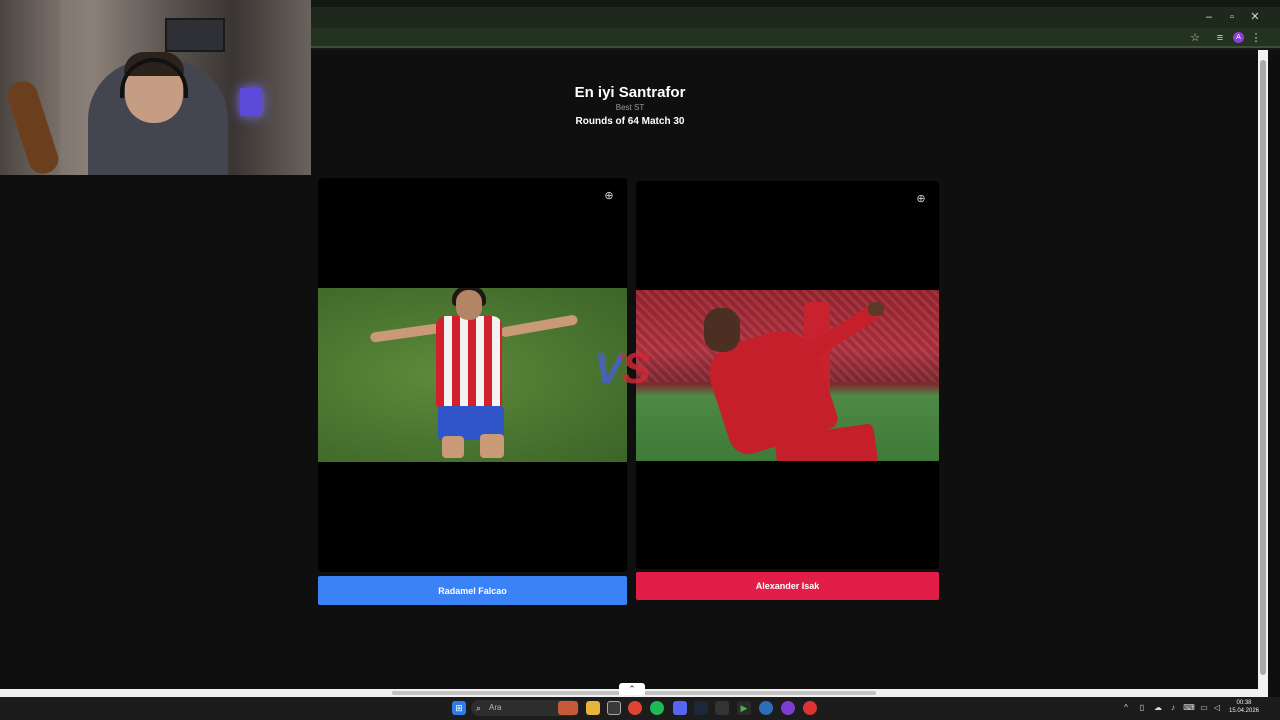 The width and height of the screenshot is (1280, 720). I want to click on play-icon: ▶, so click(744, 708).